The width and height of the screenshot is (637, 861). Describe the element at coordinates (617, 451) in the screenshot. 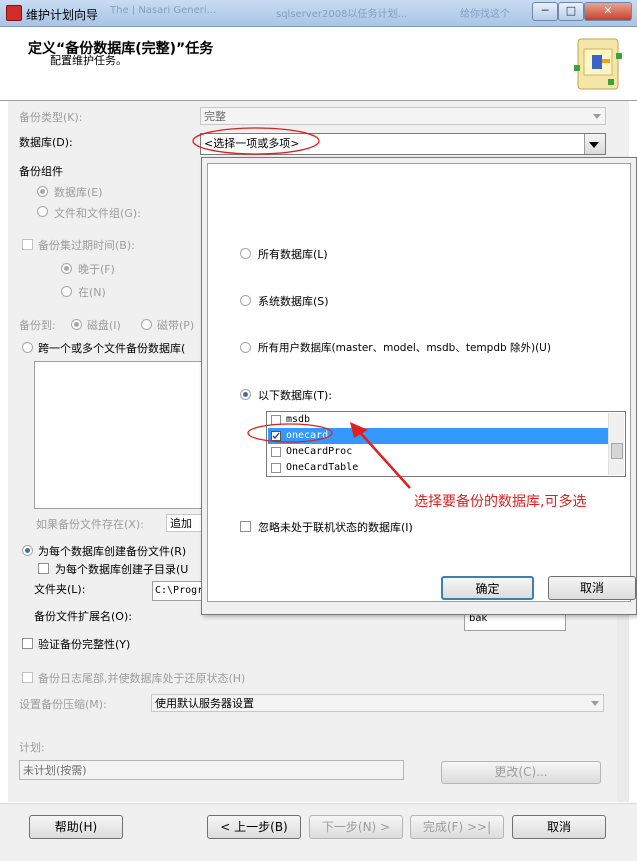

I see `scroll-thumb` at that location.